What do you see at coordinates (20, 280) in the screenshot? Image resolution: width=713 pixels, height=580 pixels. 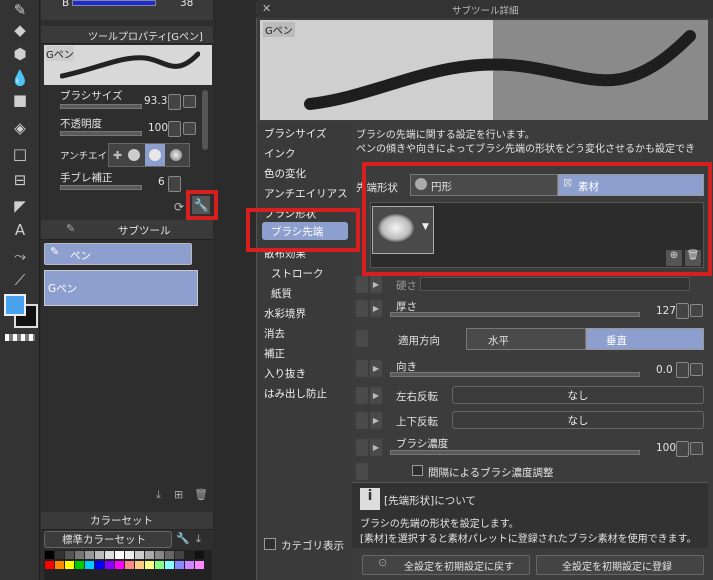 I see `operation-icon: ⟋` at bounding box center [20, 280].